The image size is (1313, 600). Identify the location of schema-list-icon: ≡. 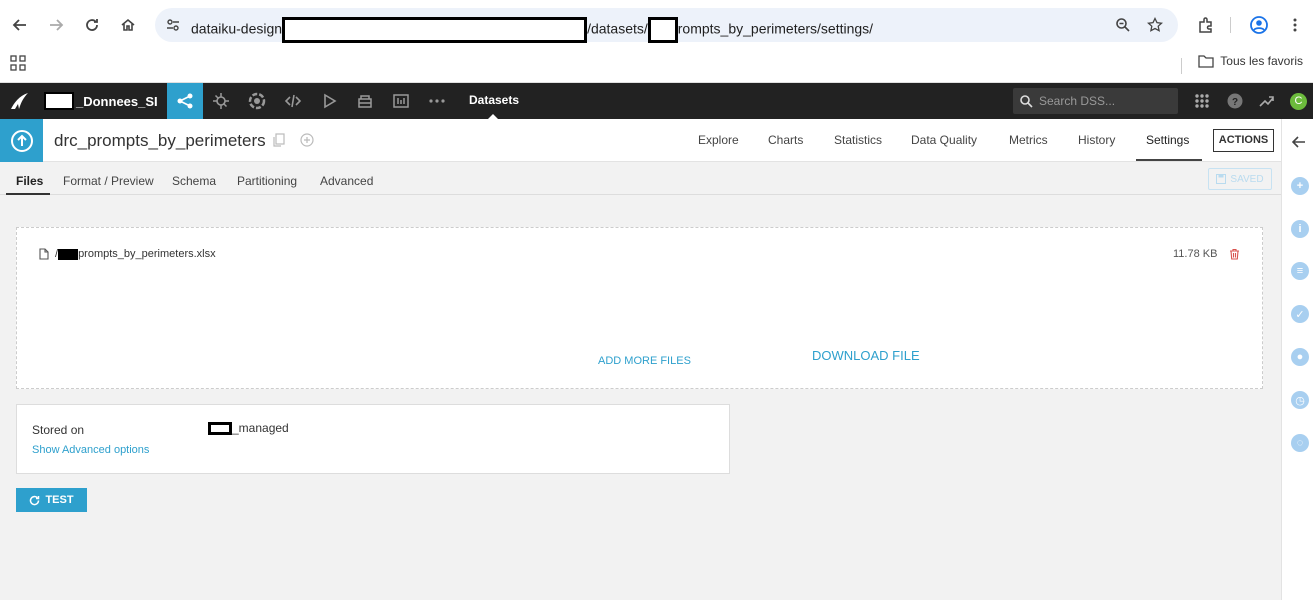
(1300, 271).